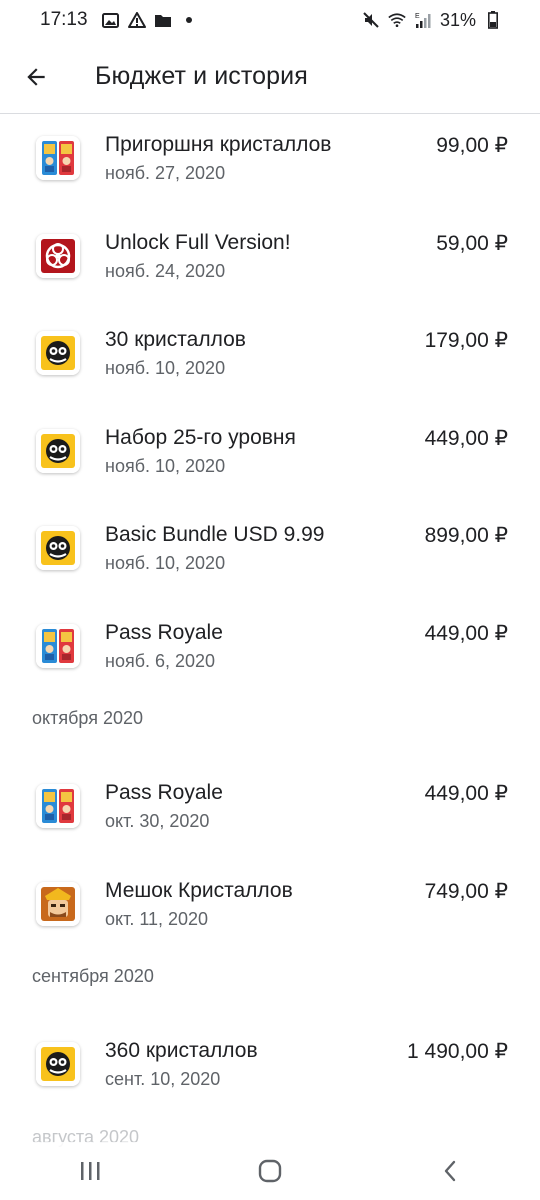 Image resolution: width=540 pixels, height=1200 pixels. Describe the element at coordinates (165, 173) in the screenshot. I see `item-date: нояб. 27, 2020` at that location.